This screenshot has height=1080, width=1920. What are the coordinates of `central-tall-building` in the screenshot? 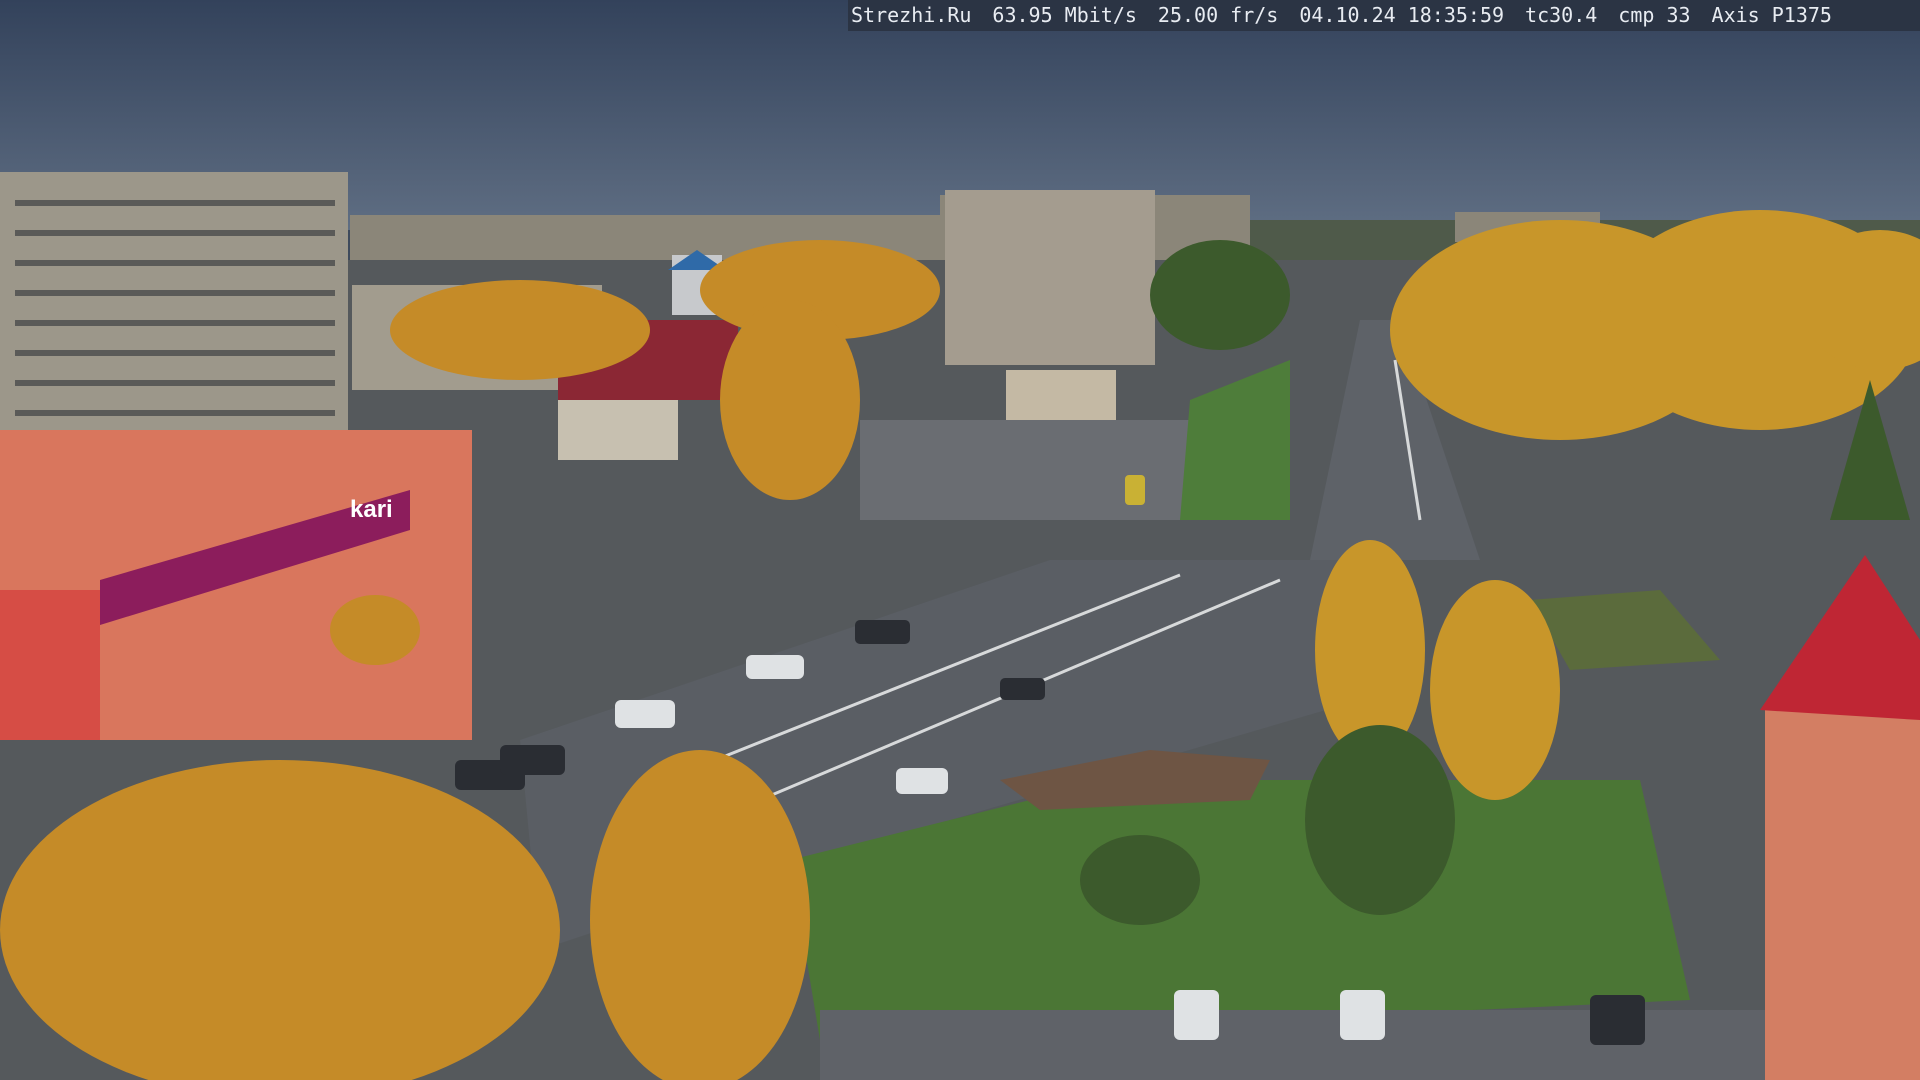 It's located at (1050, 277).